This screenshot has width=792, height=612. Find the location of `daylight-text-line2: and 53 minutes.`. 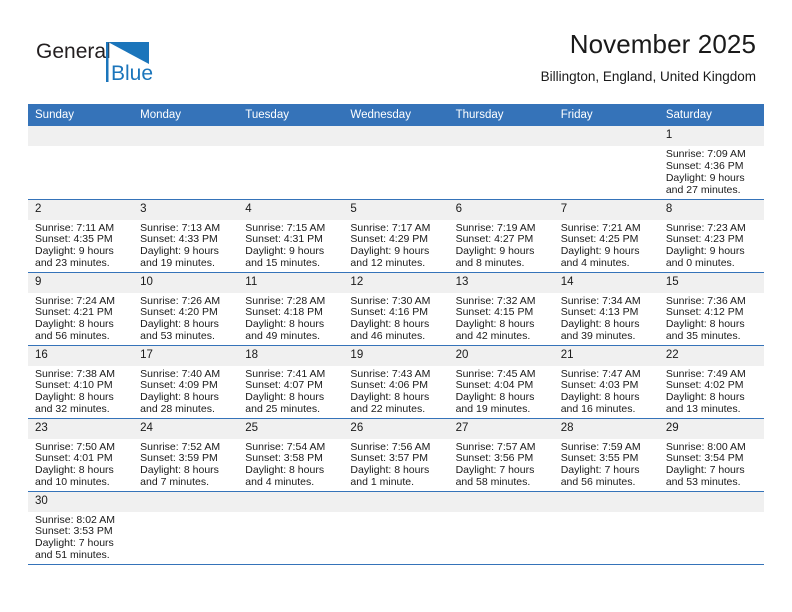

daylight-text-line2: and 53 minutes. is located at coordinates (177, 336).